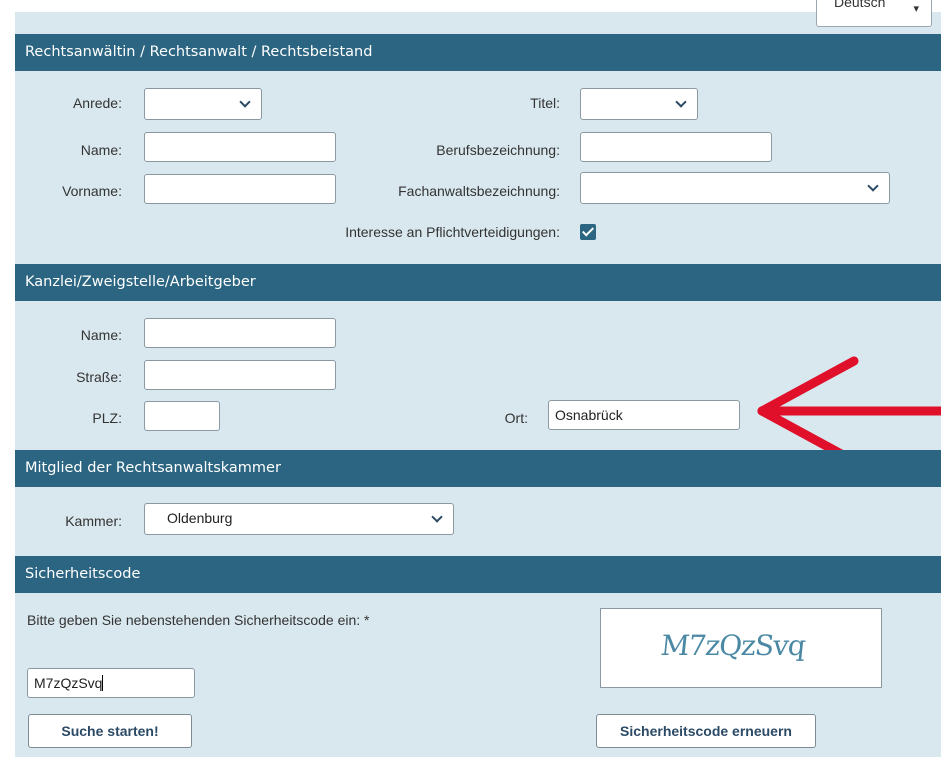 This screenshot has width=941, height=757. What do you see at coordinates (498, 150) in the screenshot?
I see `berufsbezeichnung-label: Berufsbezeichnung:` at bounding box center [498, 150].